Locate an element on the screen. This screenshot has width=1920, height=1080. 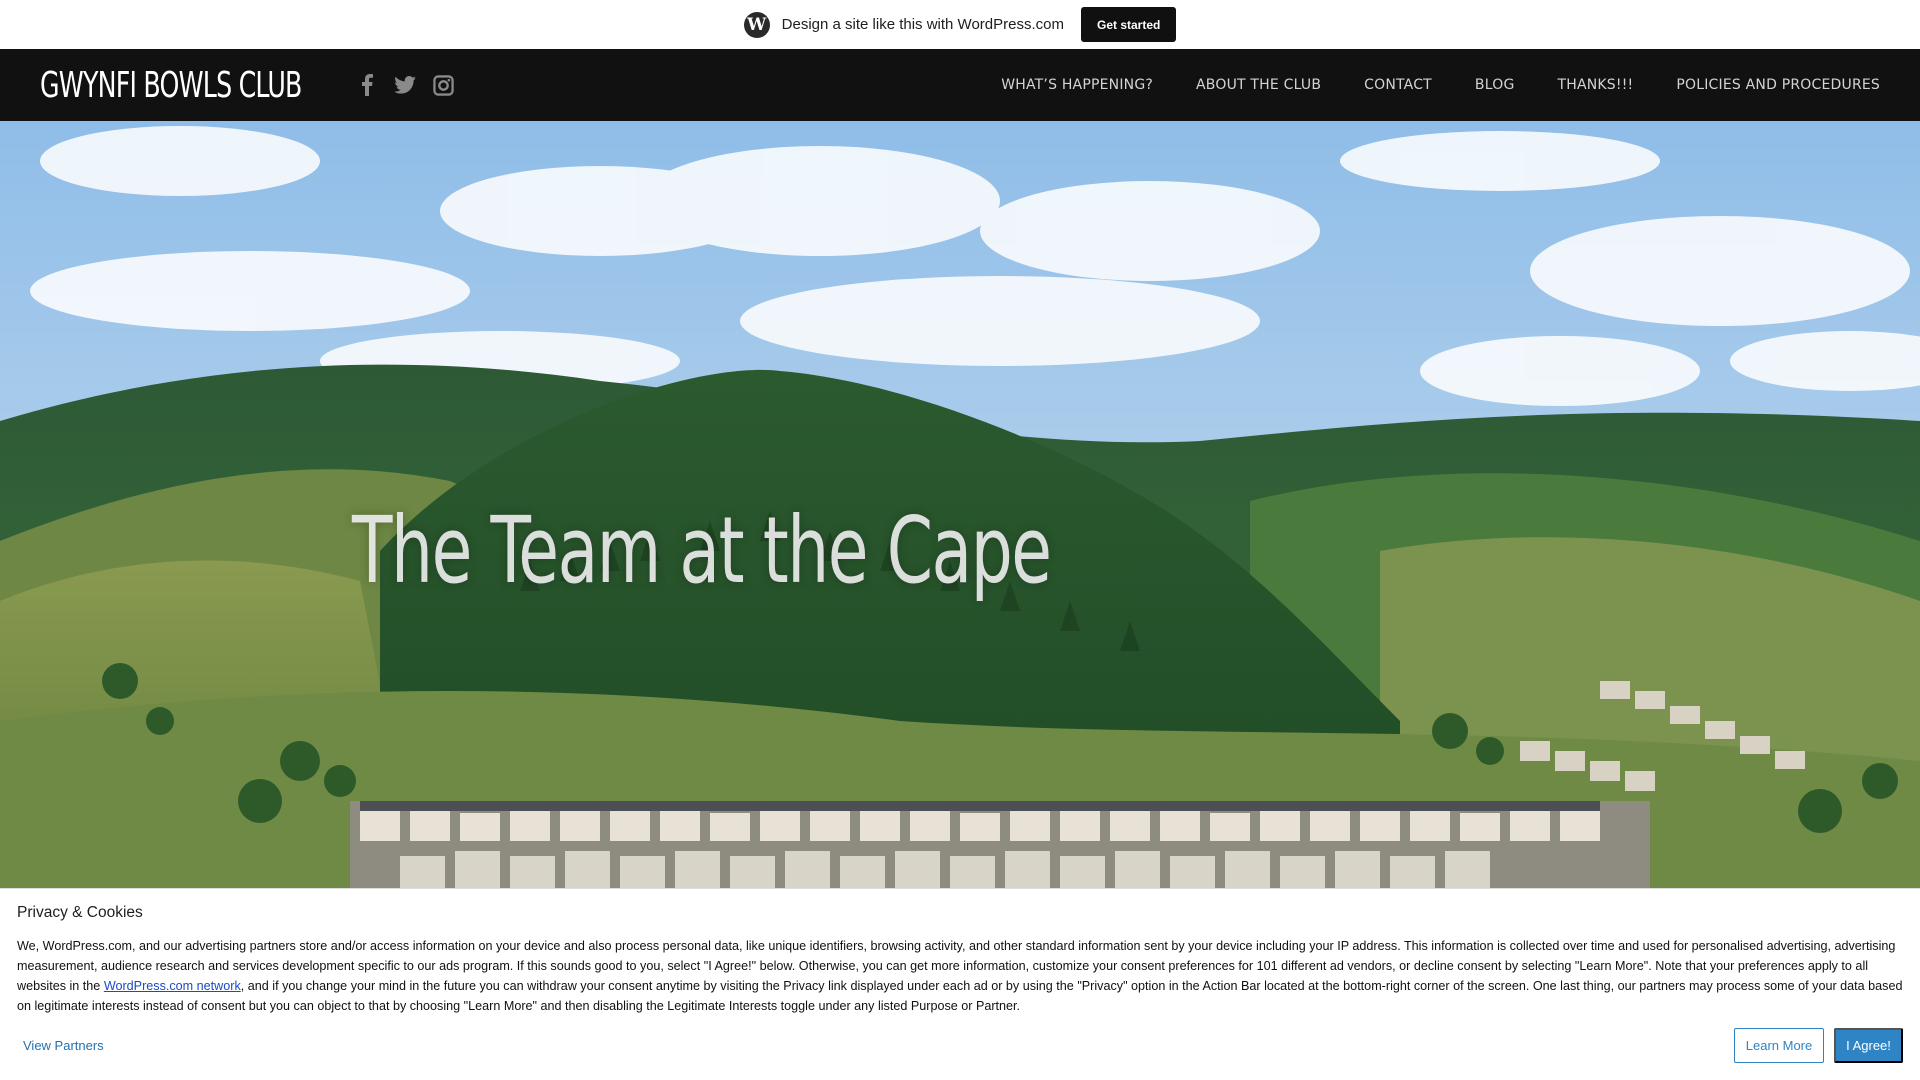
twitter-icon is located at coordinates (405, 85).